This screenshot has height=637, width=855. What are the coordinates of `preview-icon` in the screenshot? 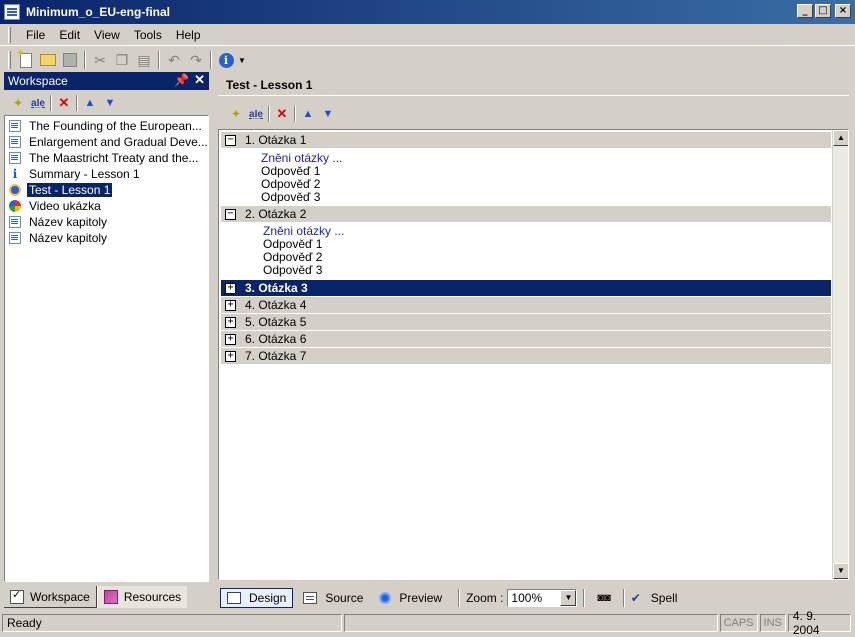 It's located at (385, 598).